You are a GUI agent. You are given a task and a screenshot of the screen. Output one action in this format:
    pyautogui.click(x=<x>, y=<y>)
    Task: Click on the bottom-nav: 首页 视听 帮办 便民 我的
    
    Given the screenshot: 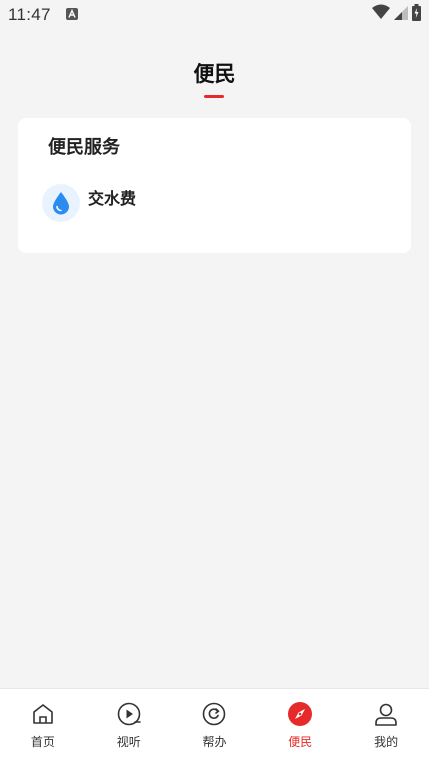 What is the action you would take?
    pyautogui.click(x=214, y=726)
    